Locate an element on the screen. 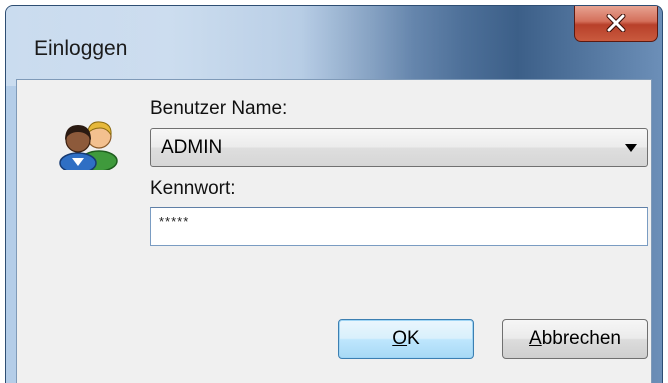 Image resolution: width=668 pixels, height=383 pixels. ok-button: OK is located at coordinates (406, 339).